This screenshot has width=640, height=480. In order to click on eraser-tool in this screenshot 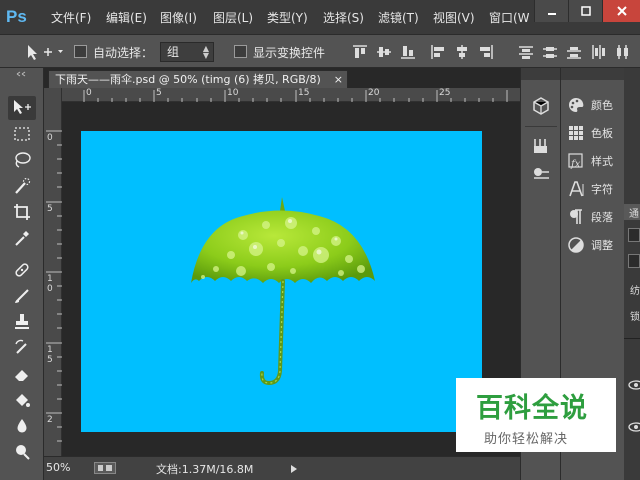, I will do `click(22, 374)`.